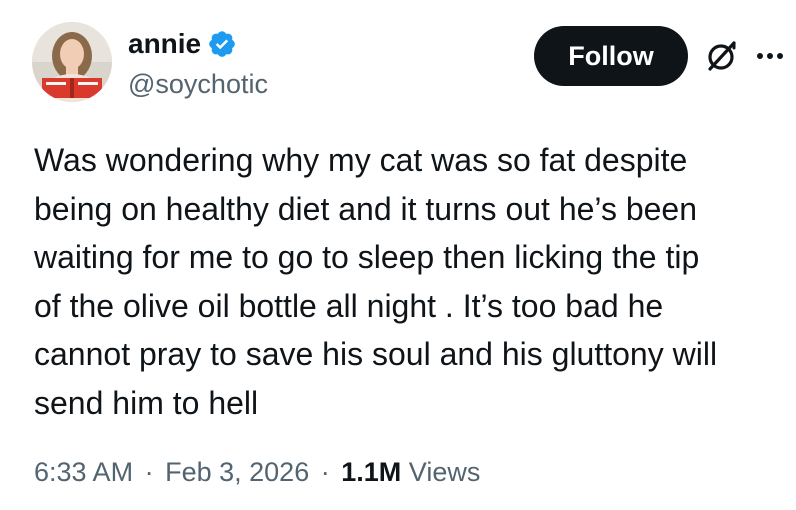  I want to click on avatar-image, so click(72, 62).